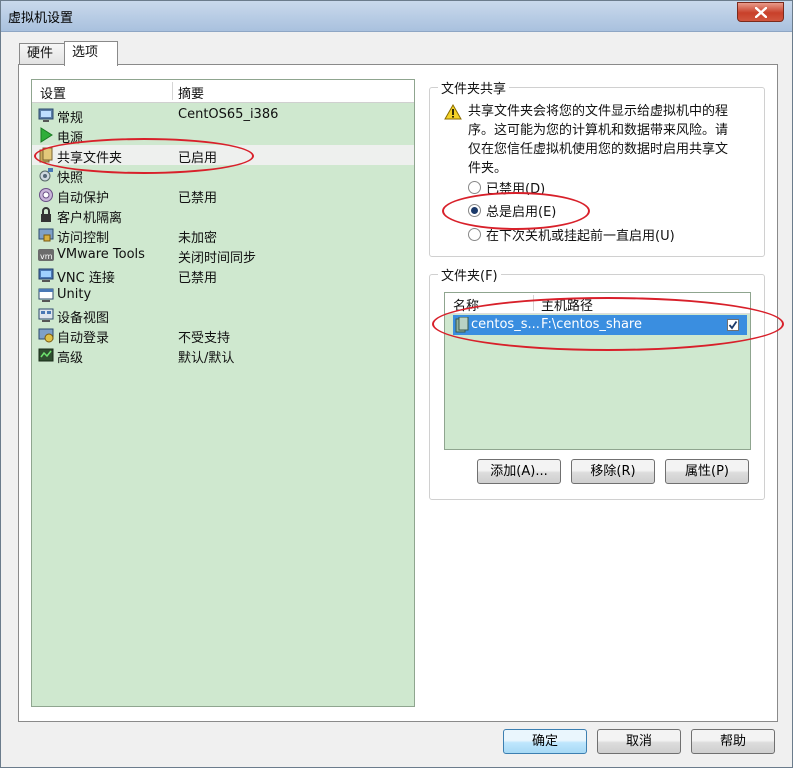  What do you see at coordinates (613, 471) in the screenshot?
I see `remove-folder-button: 移除(R)` at bounding box center [613, 471].